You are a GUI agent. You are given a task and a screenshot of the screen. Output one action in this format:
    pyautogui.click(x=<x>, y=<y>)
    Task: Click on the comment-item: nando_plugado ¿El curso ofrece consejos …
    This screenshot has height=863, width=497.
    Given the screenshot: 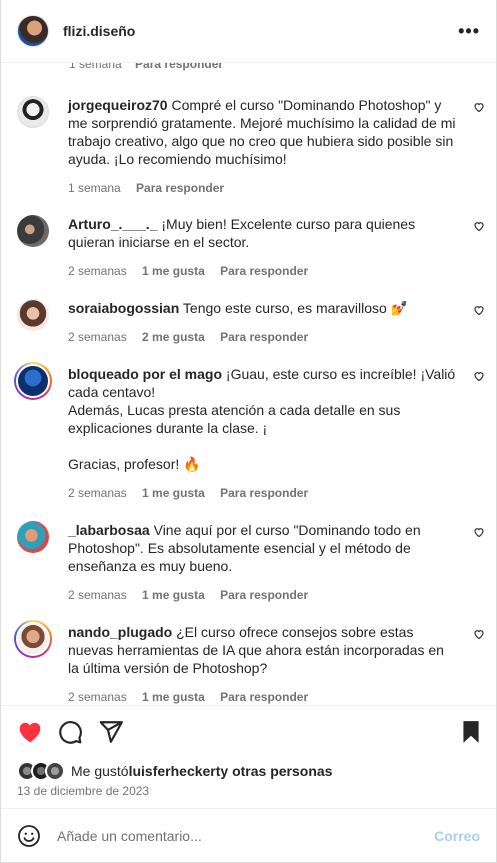 What is the action you would take?
    pyautogui.click(x=250, y=662)
    